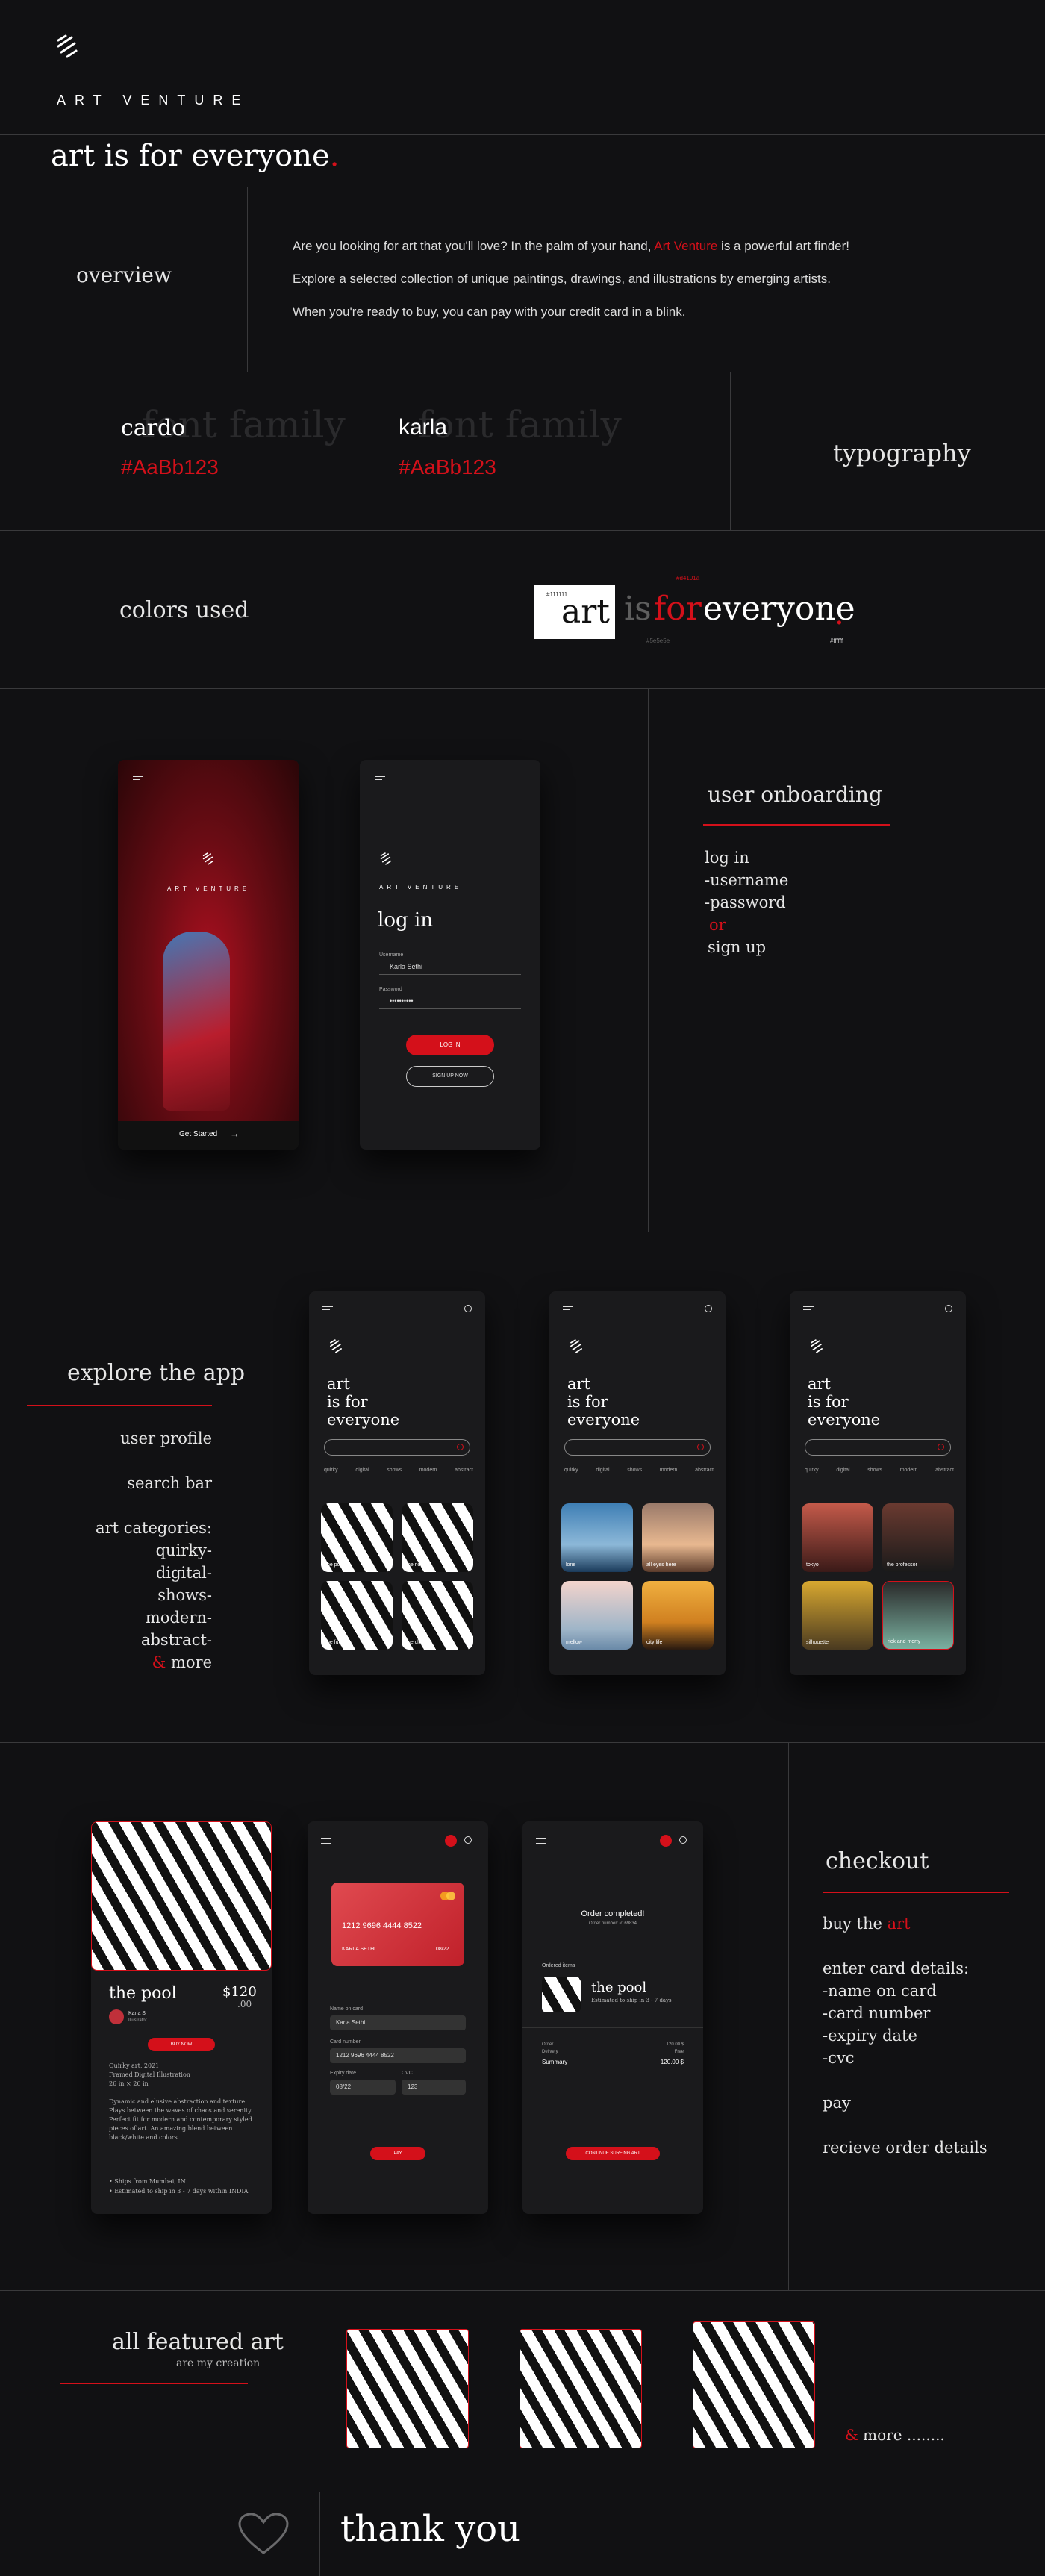 This screenshot has width=1045, height=2576. Describe the element at coordinates (520, 424) in the screenshot. I see `font2-ghost: font family` at that location.